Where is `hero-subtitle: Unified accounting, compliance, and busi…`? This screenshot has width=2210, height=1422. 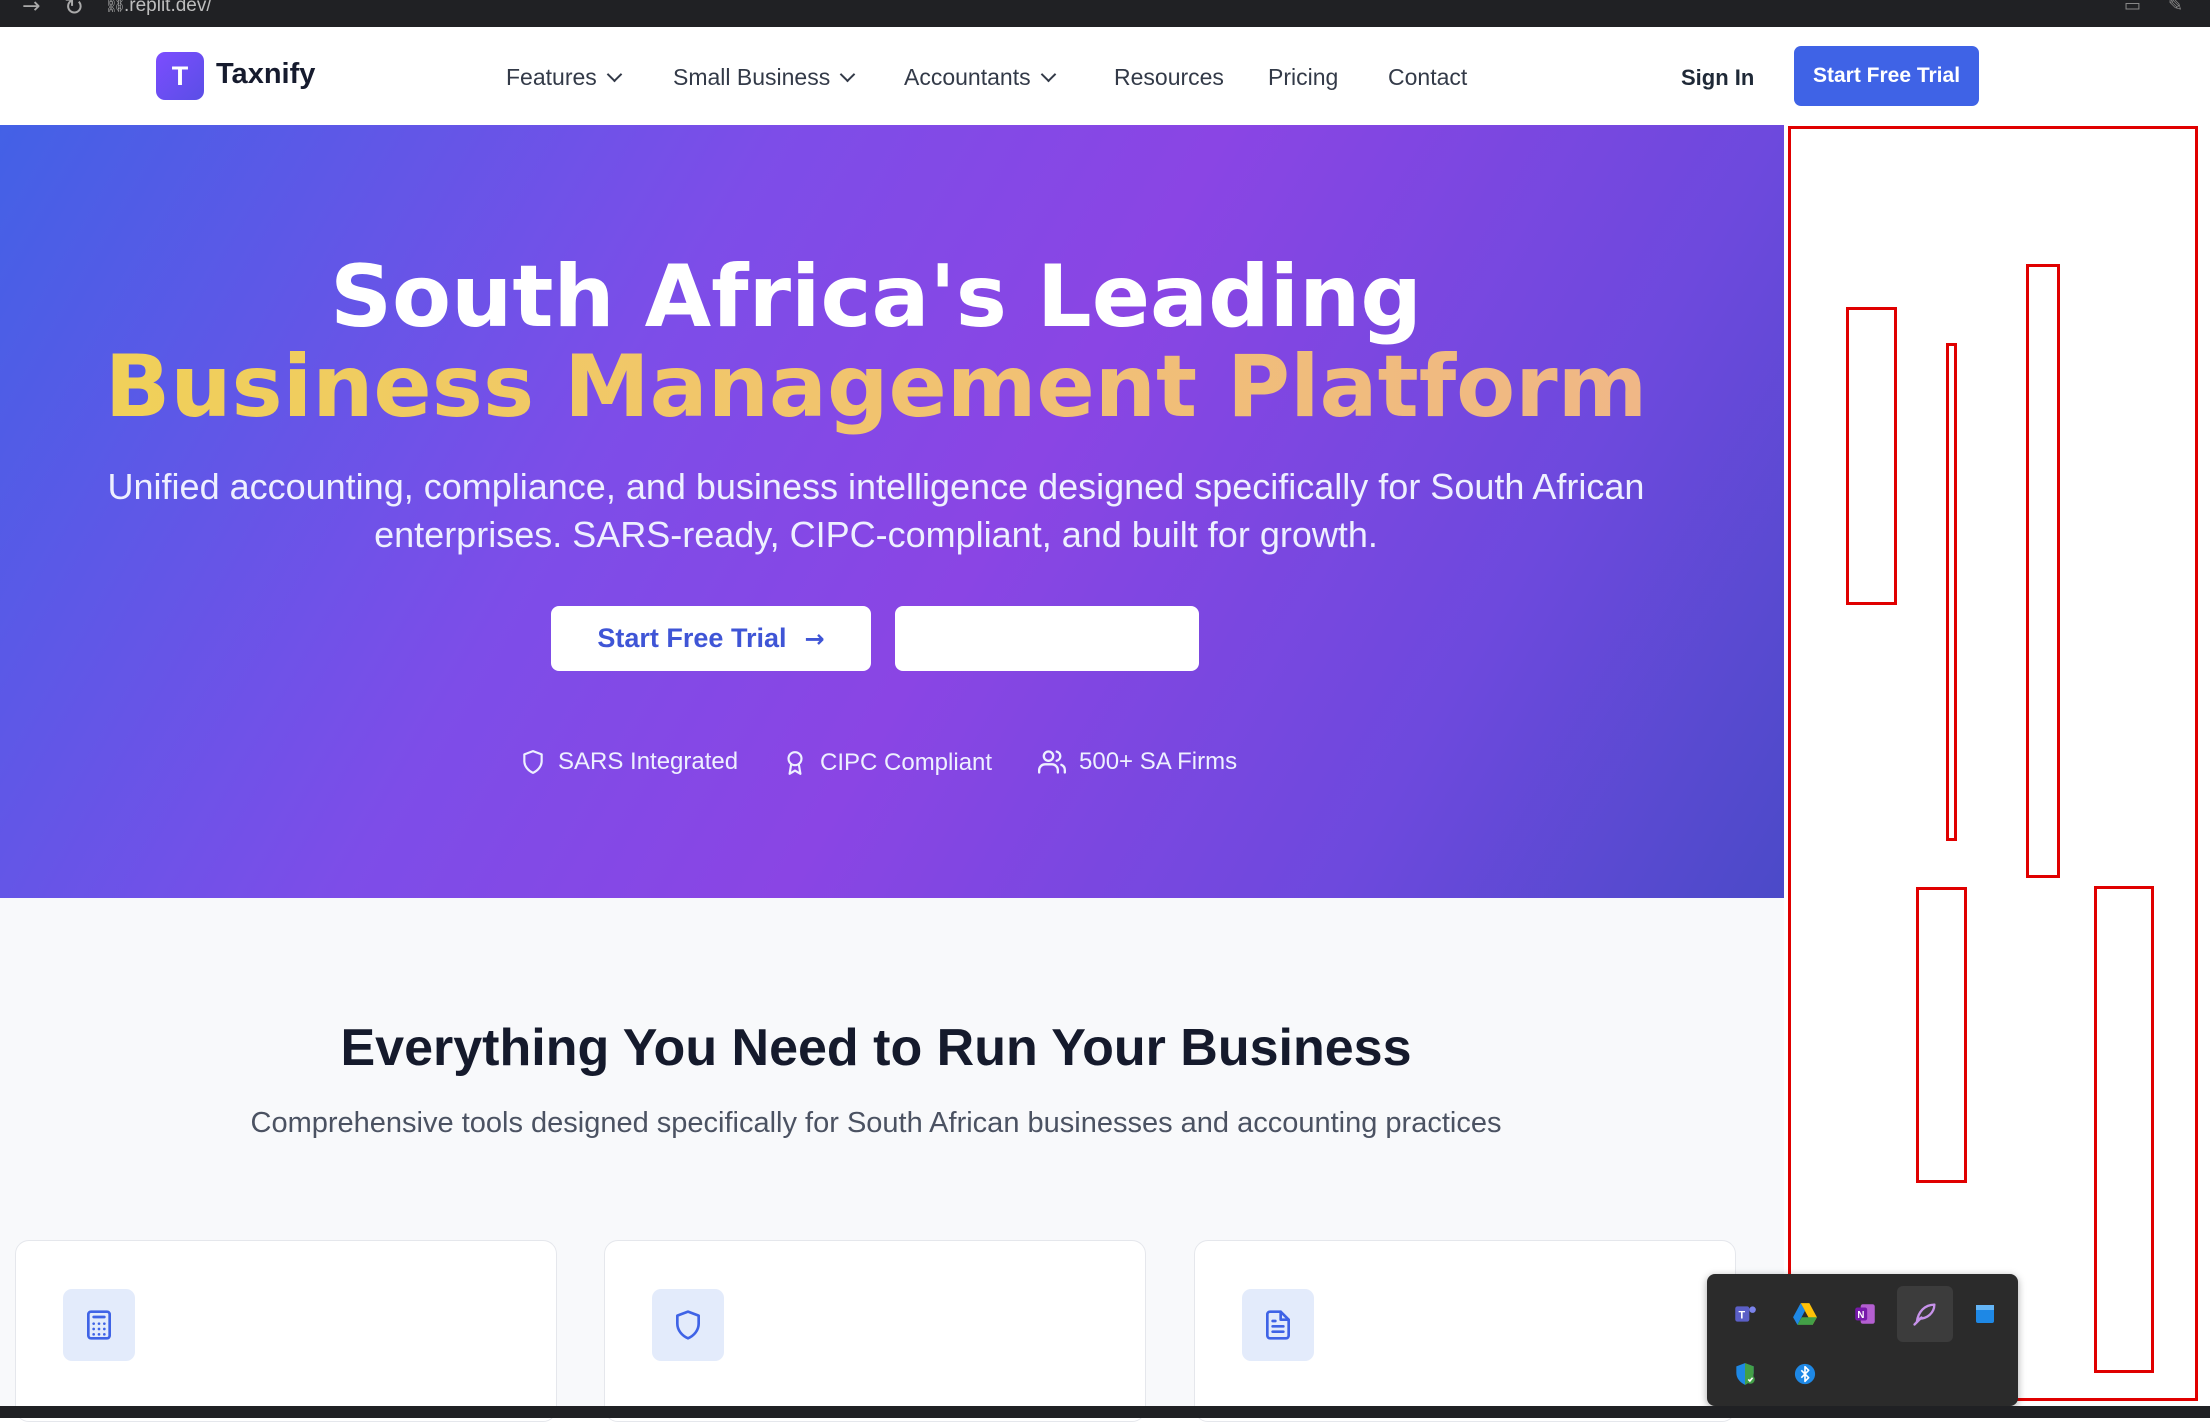 hero-subtitle: Unified accounting, compliance, and busi… is located at coordinates (876, 510).